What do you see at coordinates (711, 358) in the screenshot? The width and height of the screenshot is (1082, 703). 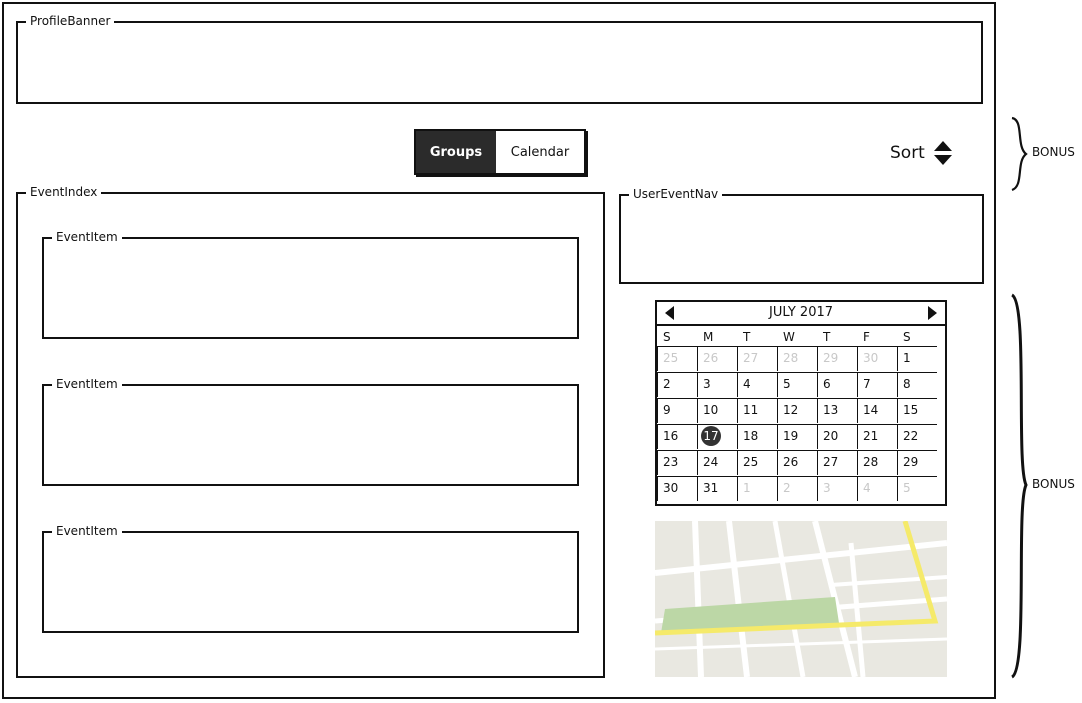 I see `calendar-day-number: 26` at bounding box center [711, 358].